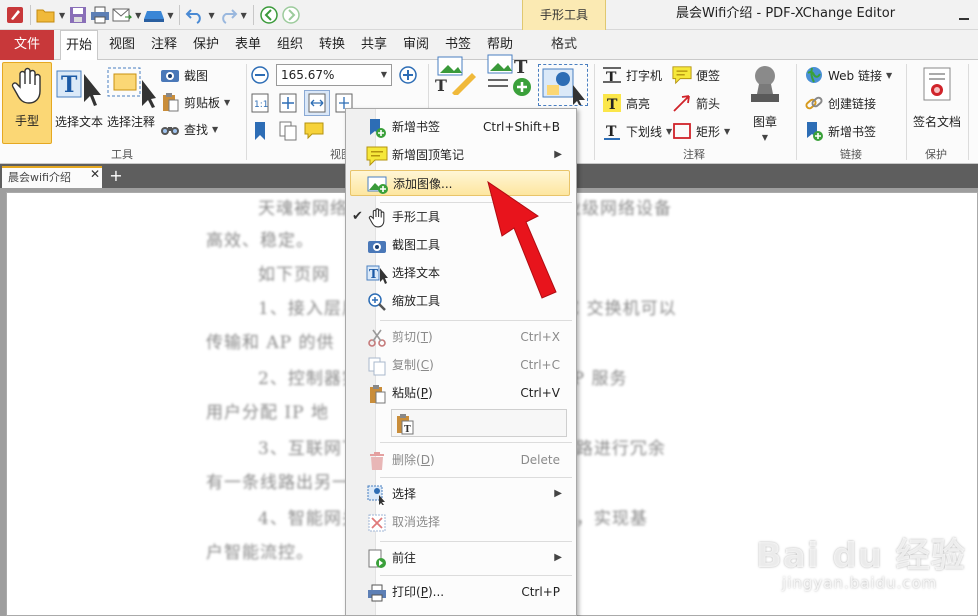 The width and height of the screenshot is (978, 616). What do you see at coordinates (564, 45) in the screenshot?
I see `tab-format: 格式` at bounding box center [564, 45].